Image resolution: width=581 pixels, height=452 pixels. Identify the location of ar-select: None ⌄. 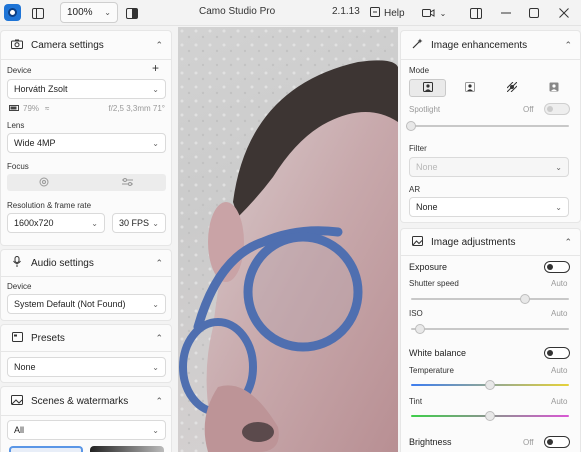
(489, 207).